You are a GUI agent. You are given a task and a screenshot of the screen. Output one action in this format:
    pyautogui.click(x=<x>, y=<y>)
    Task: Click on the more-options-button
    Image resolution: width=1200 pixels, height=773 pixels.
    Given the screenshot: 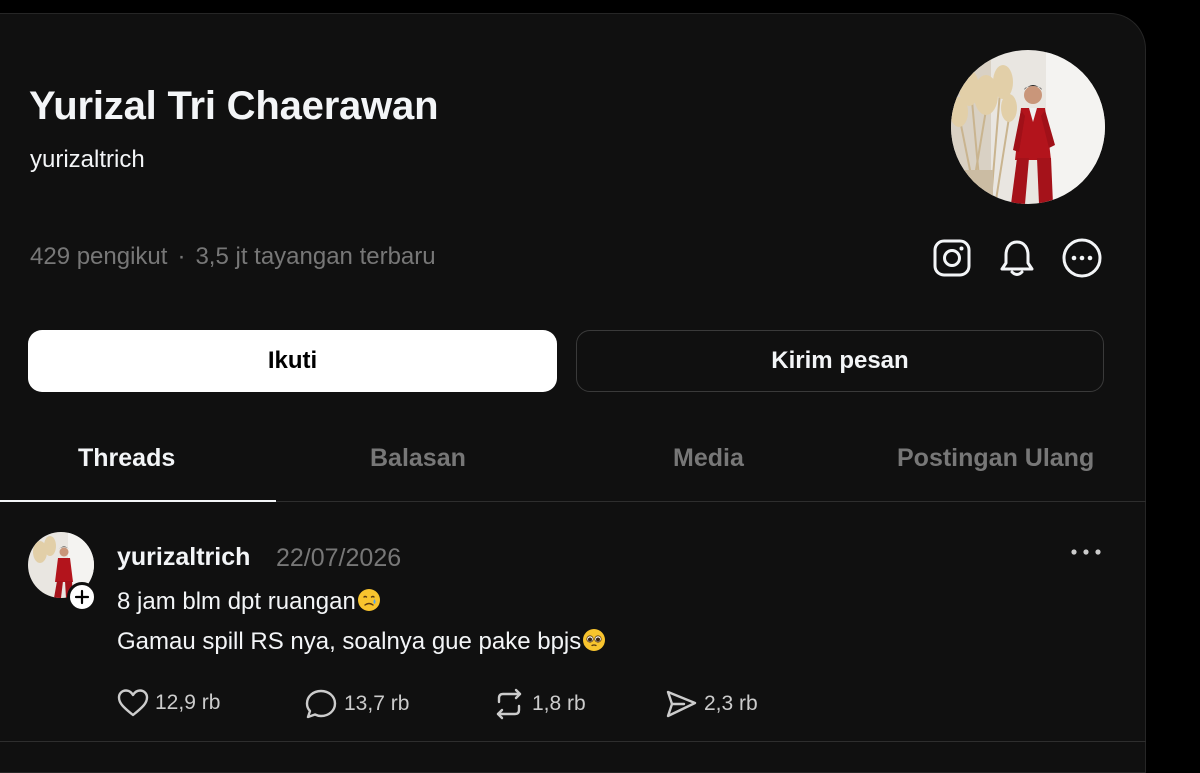 What is the action you would take?
    pyautogui.click(x=1082, y=258)
    